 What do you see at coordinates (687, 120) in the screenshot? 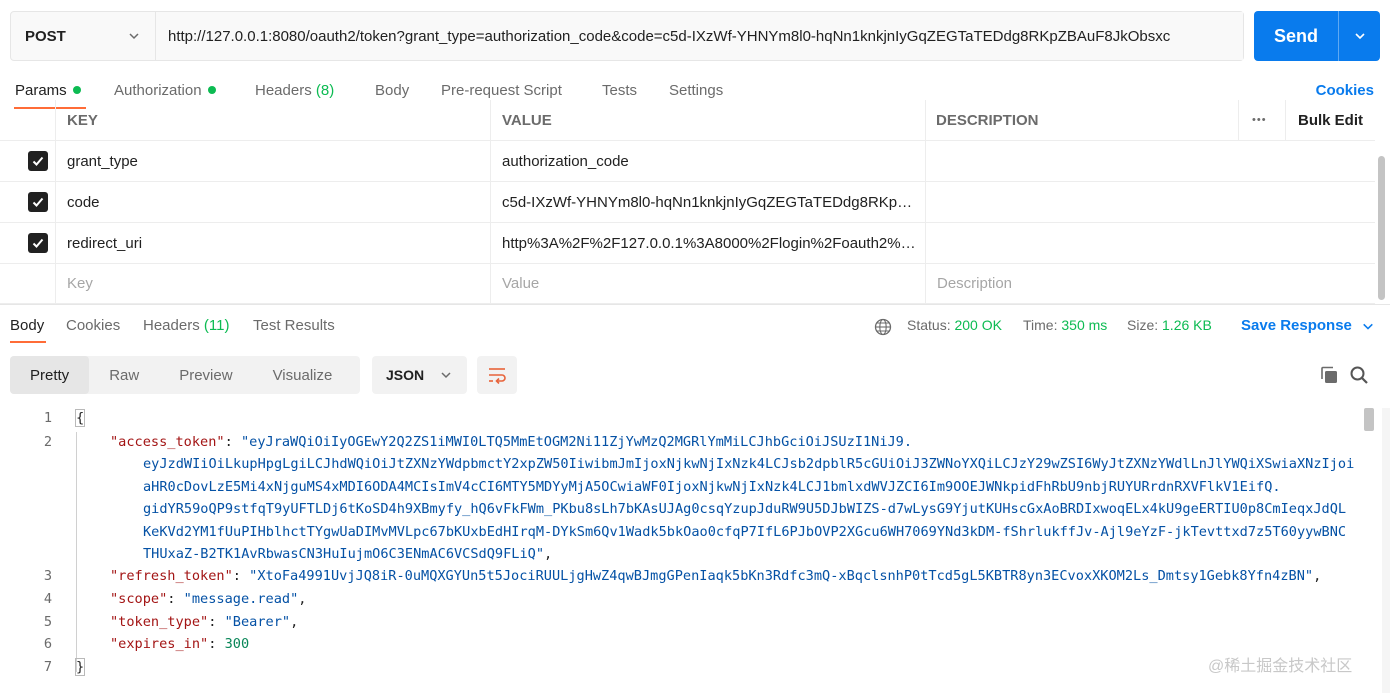
I see `params-header-row: KEY VALUE DESCRIPTION ••• Bulk Edit` at bounding box center [687, 120].